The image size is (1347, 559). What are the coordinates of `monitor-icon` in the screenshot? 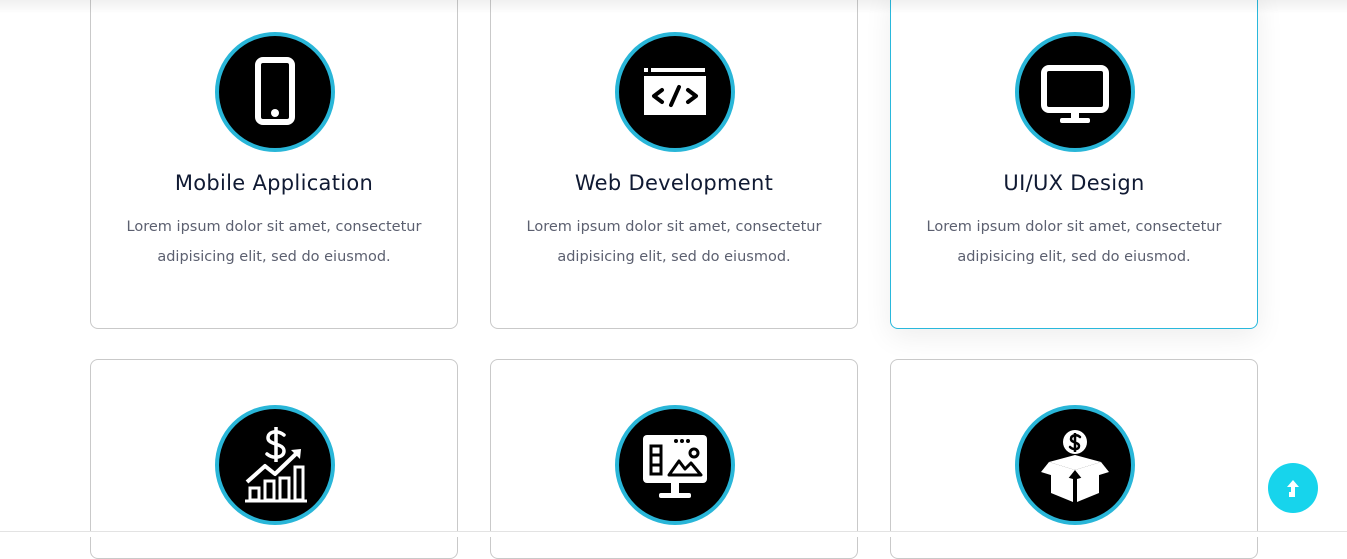 It's located at (1075, 92).